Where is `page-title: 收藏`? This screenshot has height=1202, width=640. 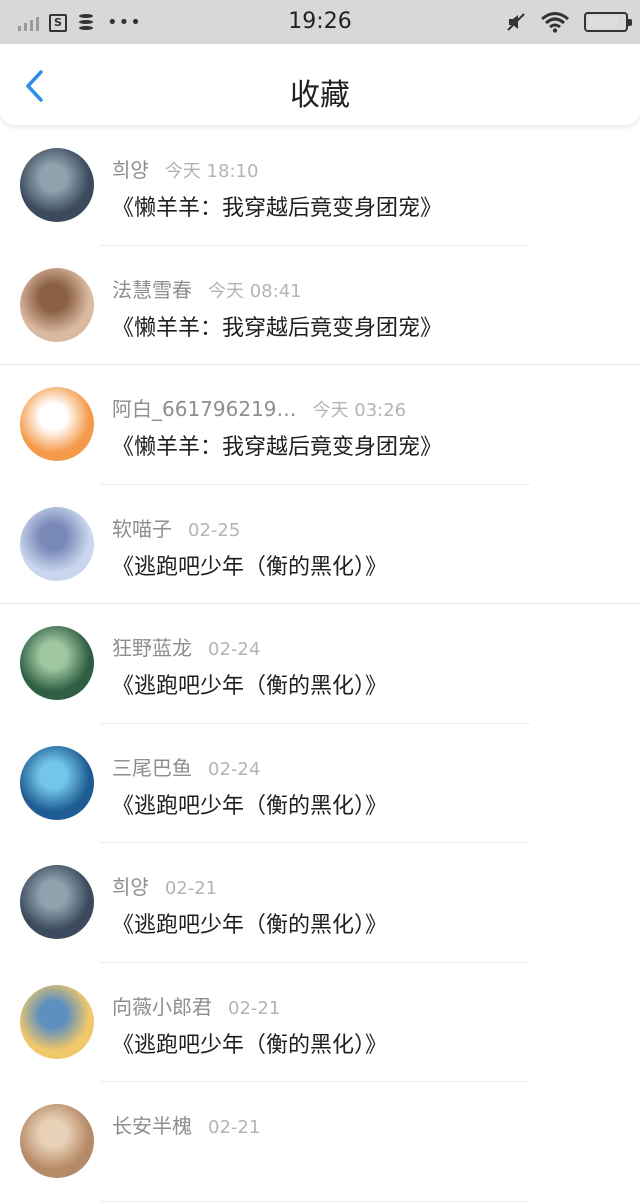
page-title: 收藏 is located at coordinates (320, 95).